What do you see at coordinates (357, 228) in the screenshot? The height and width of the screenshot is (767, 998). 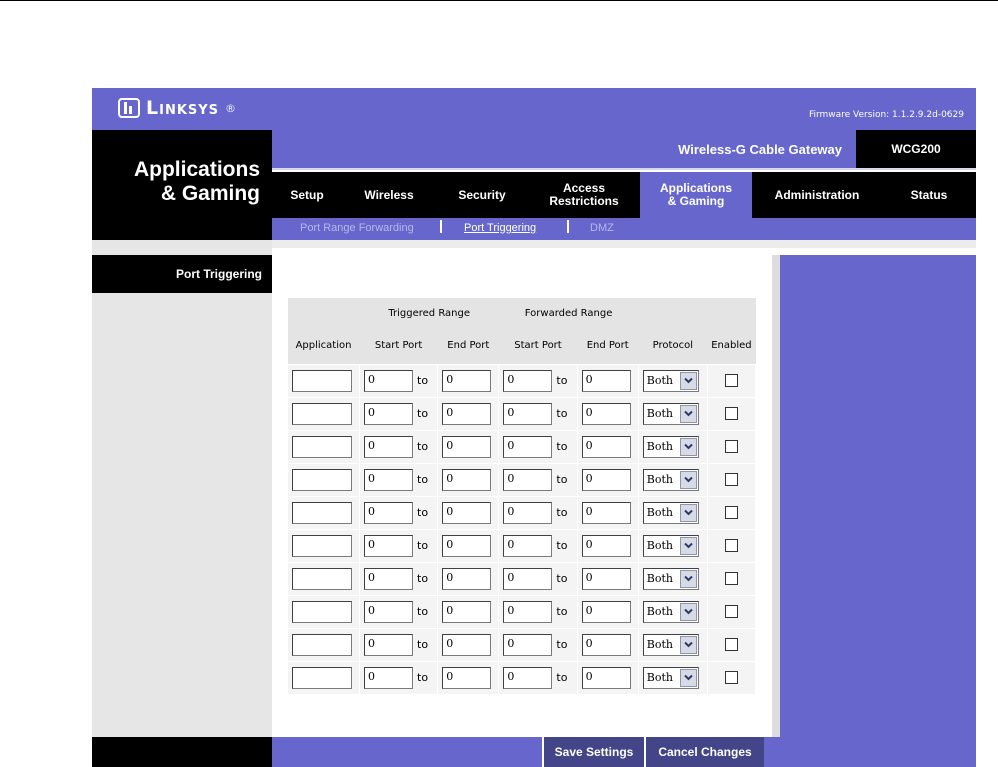 I see `subtab-port-range-forwarding: Port Range Forwarding` at bounding box center [357, 228].